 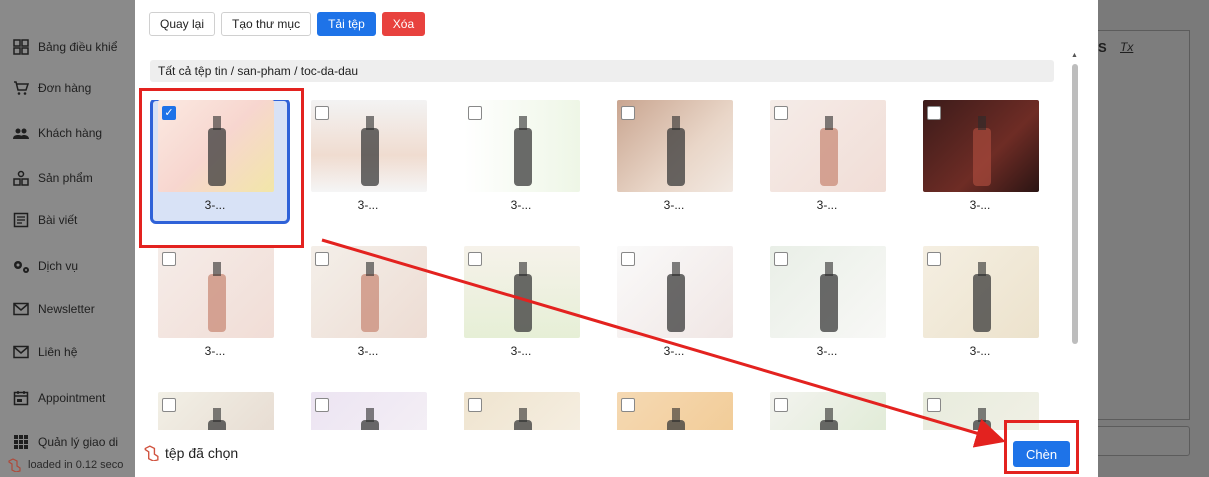 I want to click on selected-label: tệp đã chọn, so click(x=202, y=453).